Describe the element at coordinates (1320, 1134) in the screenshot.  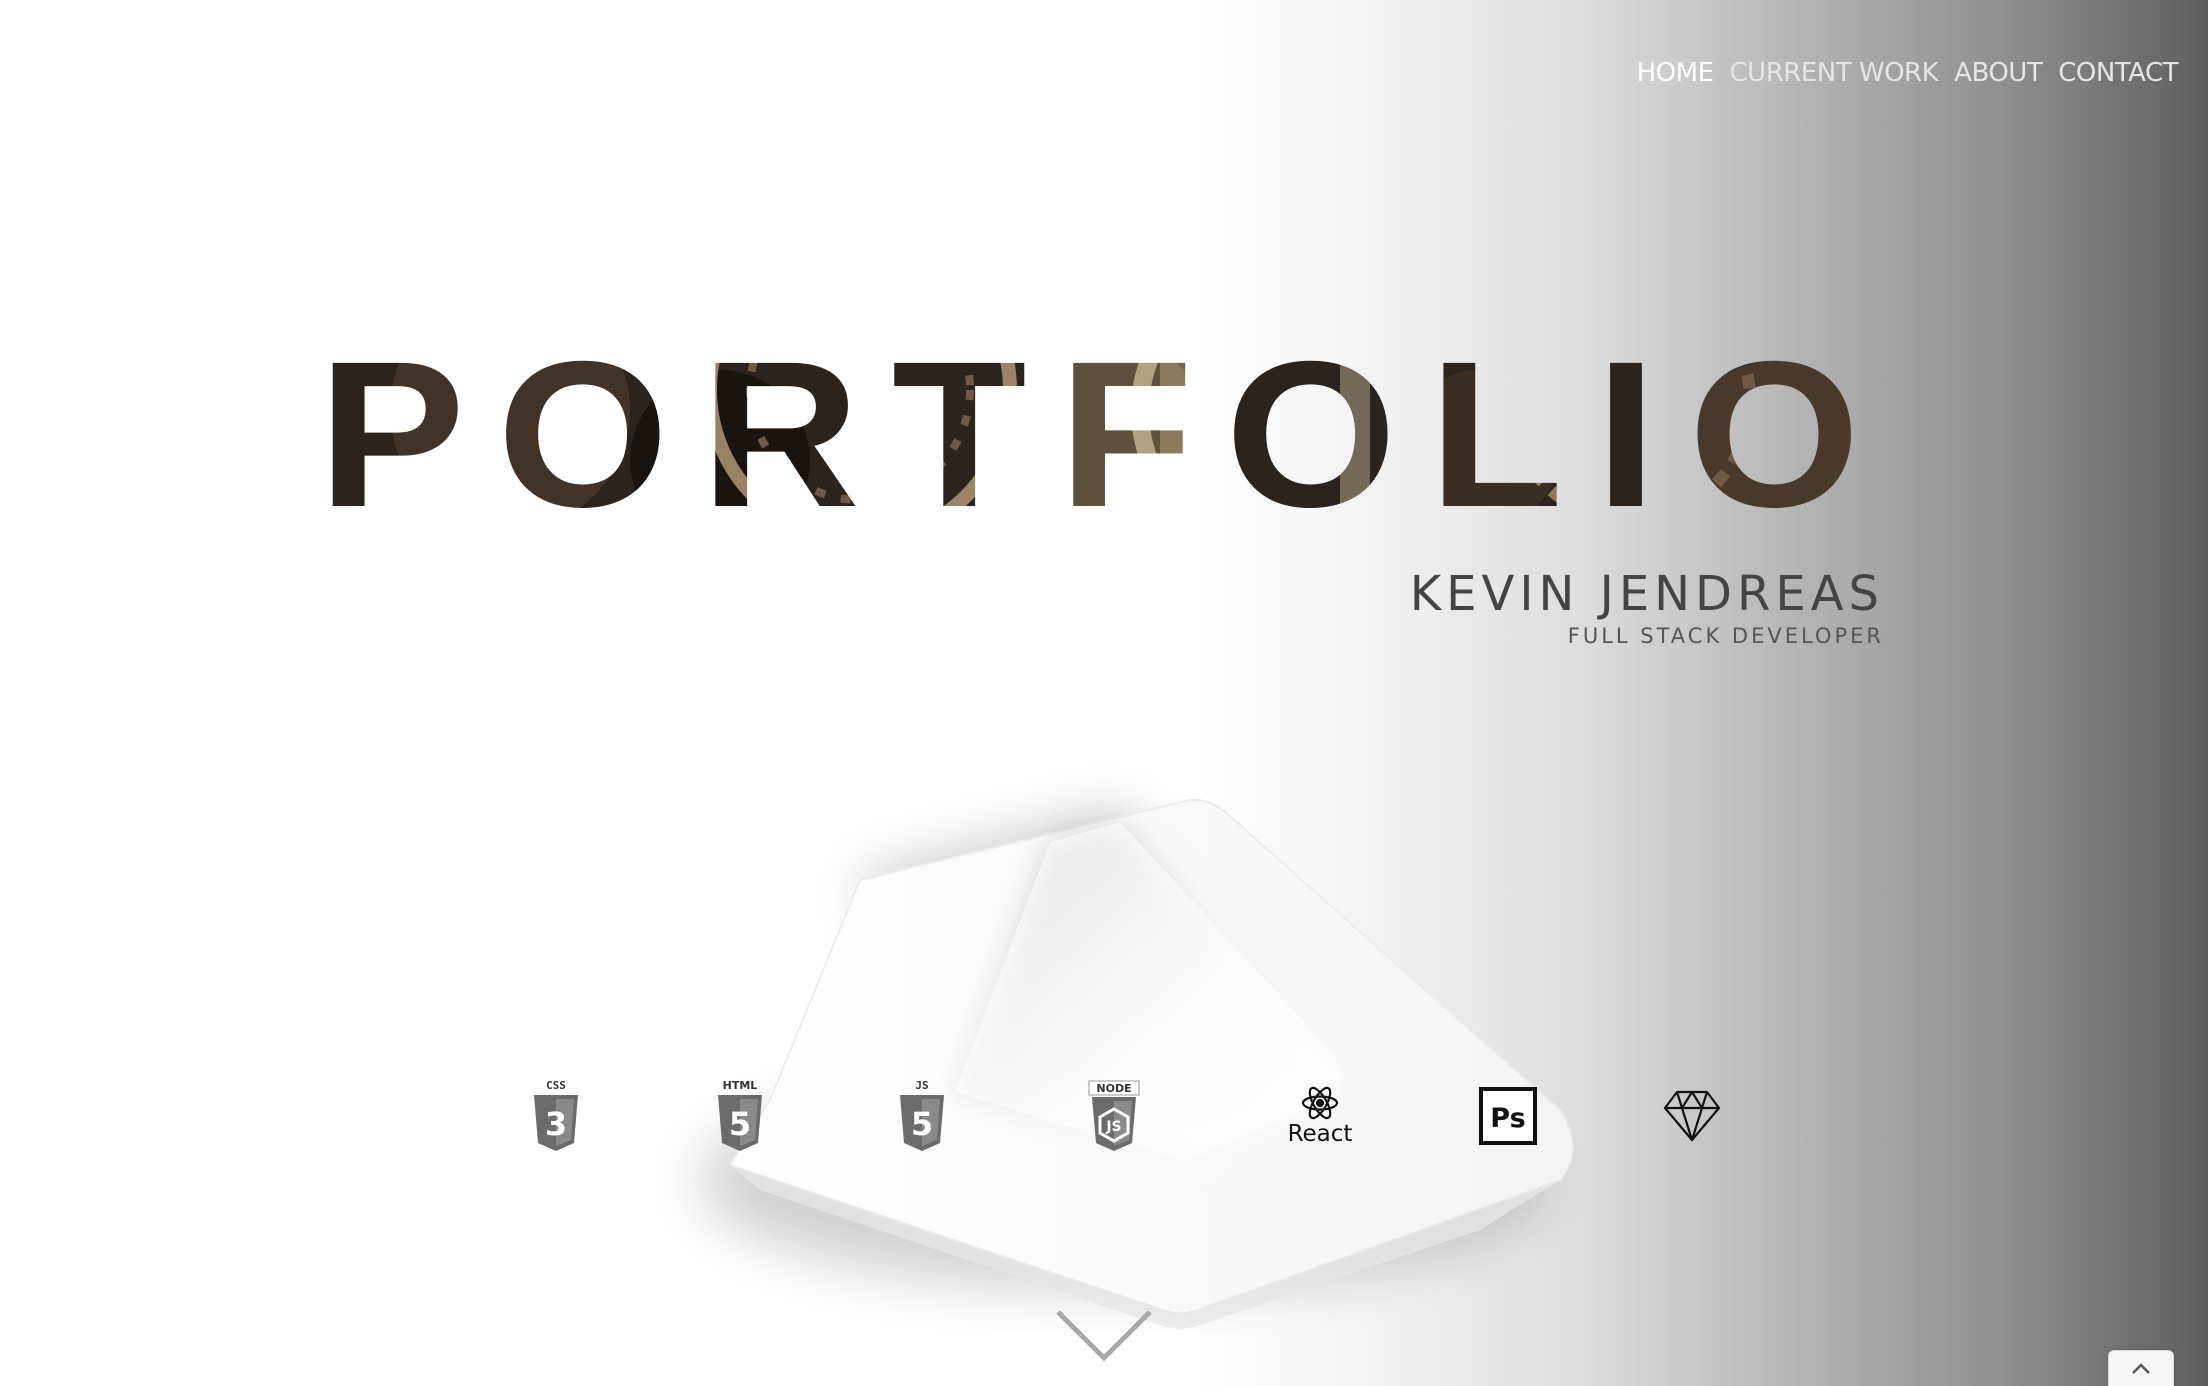
I see `react-label: React` at that location.